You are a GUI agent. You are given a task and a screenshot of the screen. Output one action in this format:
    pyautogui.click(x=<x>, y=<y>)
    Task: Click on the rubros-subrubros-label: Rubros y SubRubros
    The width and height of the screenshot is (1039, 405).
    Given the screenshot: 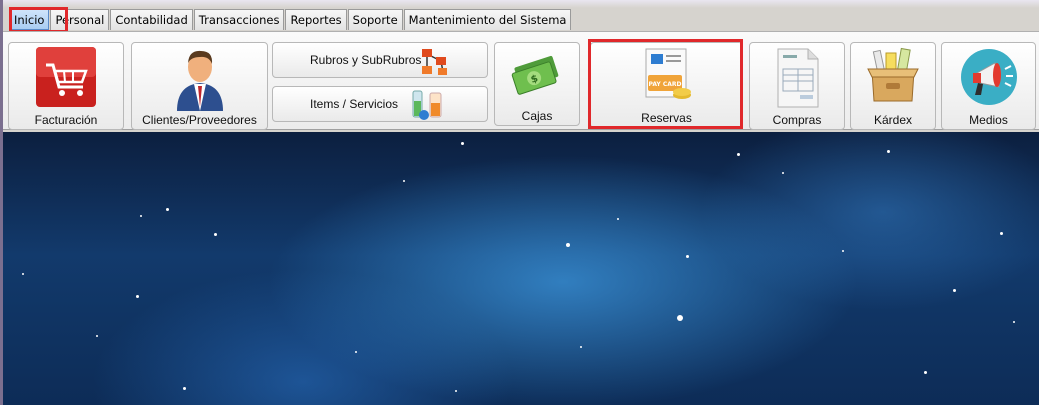 What is the action you would take?
    pyautogui.click(x=366, y=60)
    